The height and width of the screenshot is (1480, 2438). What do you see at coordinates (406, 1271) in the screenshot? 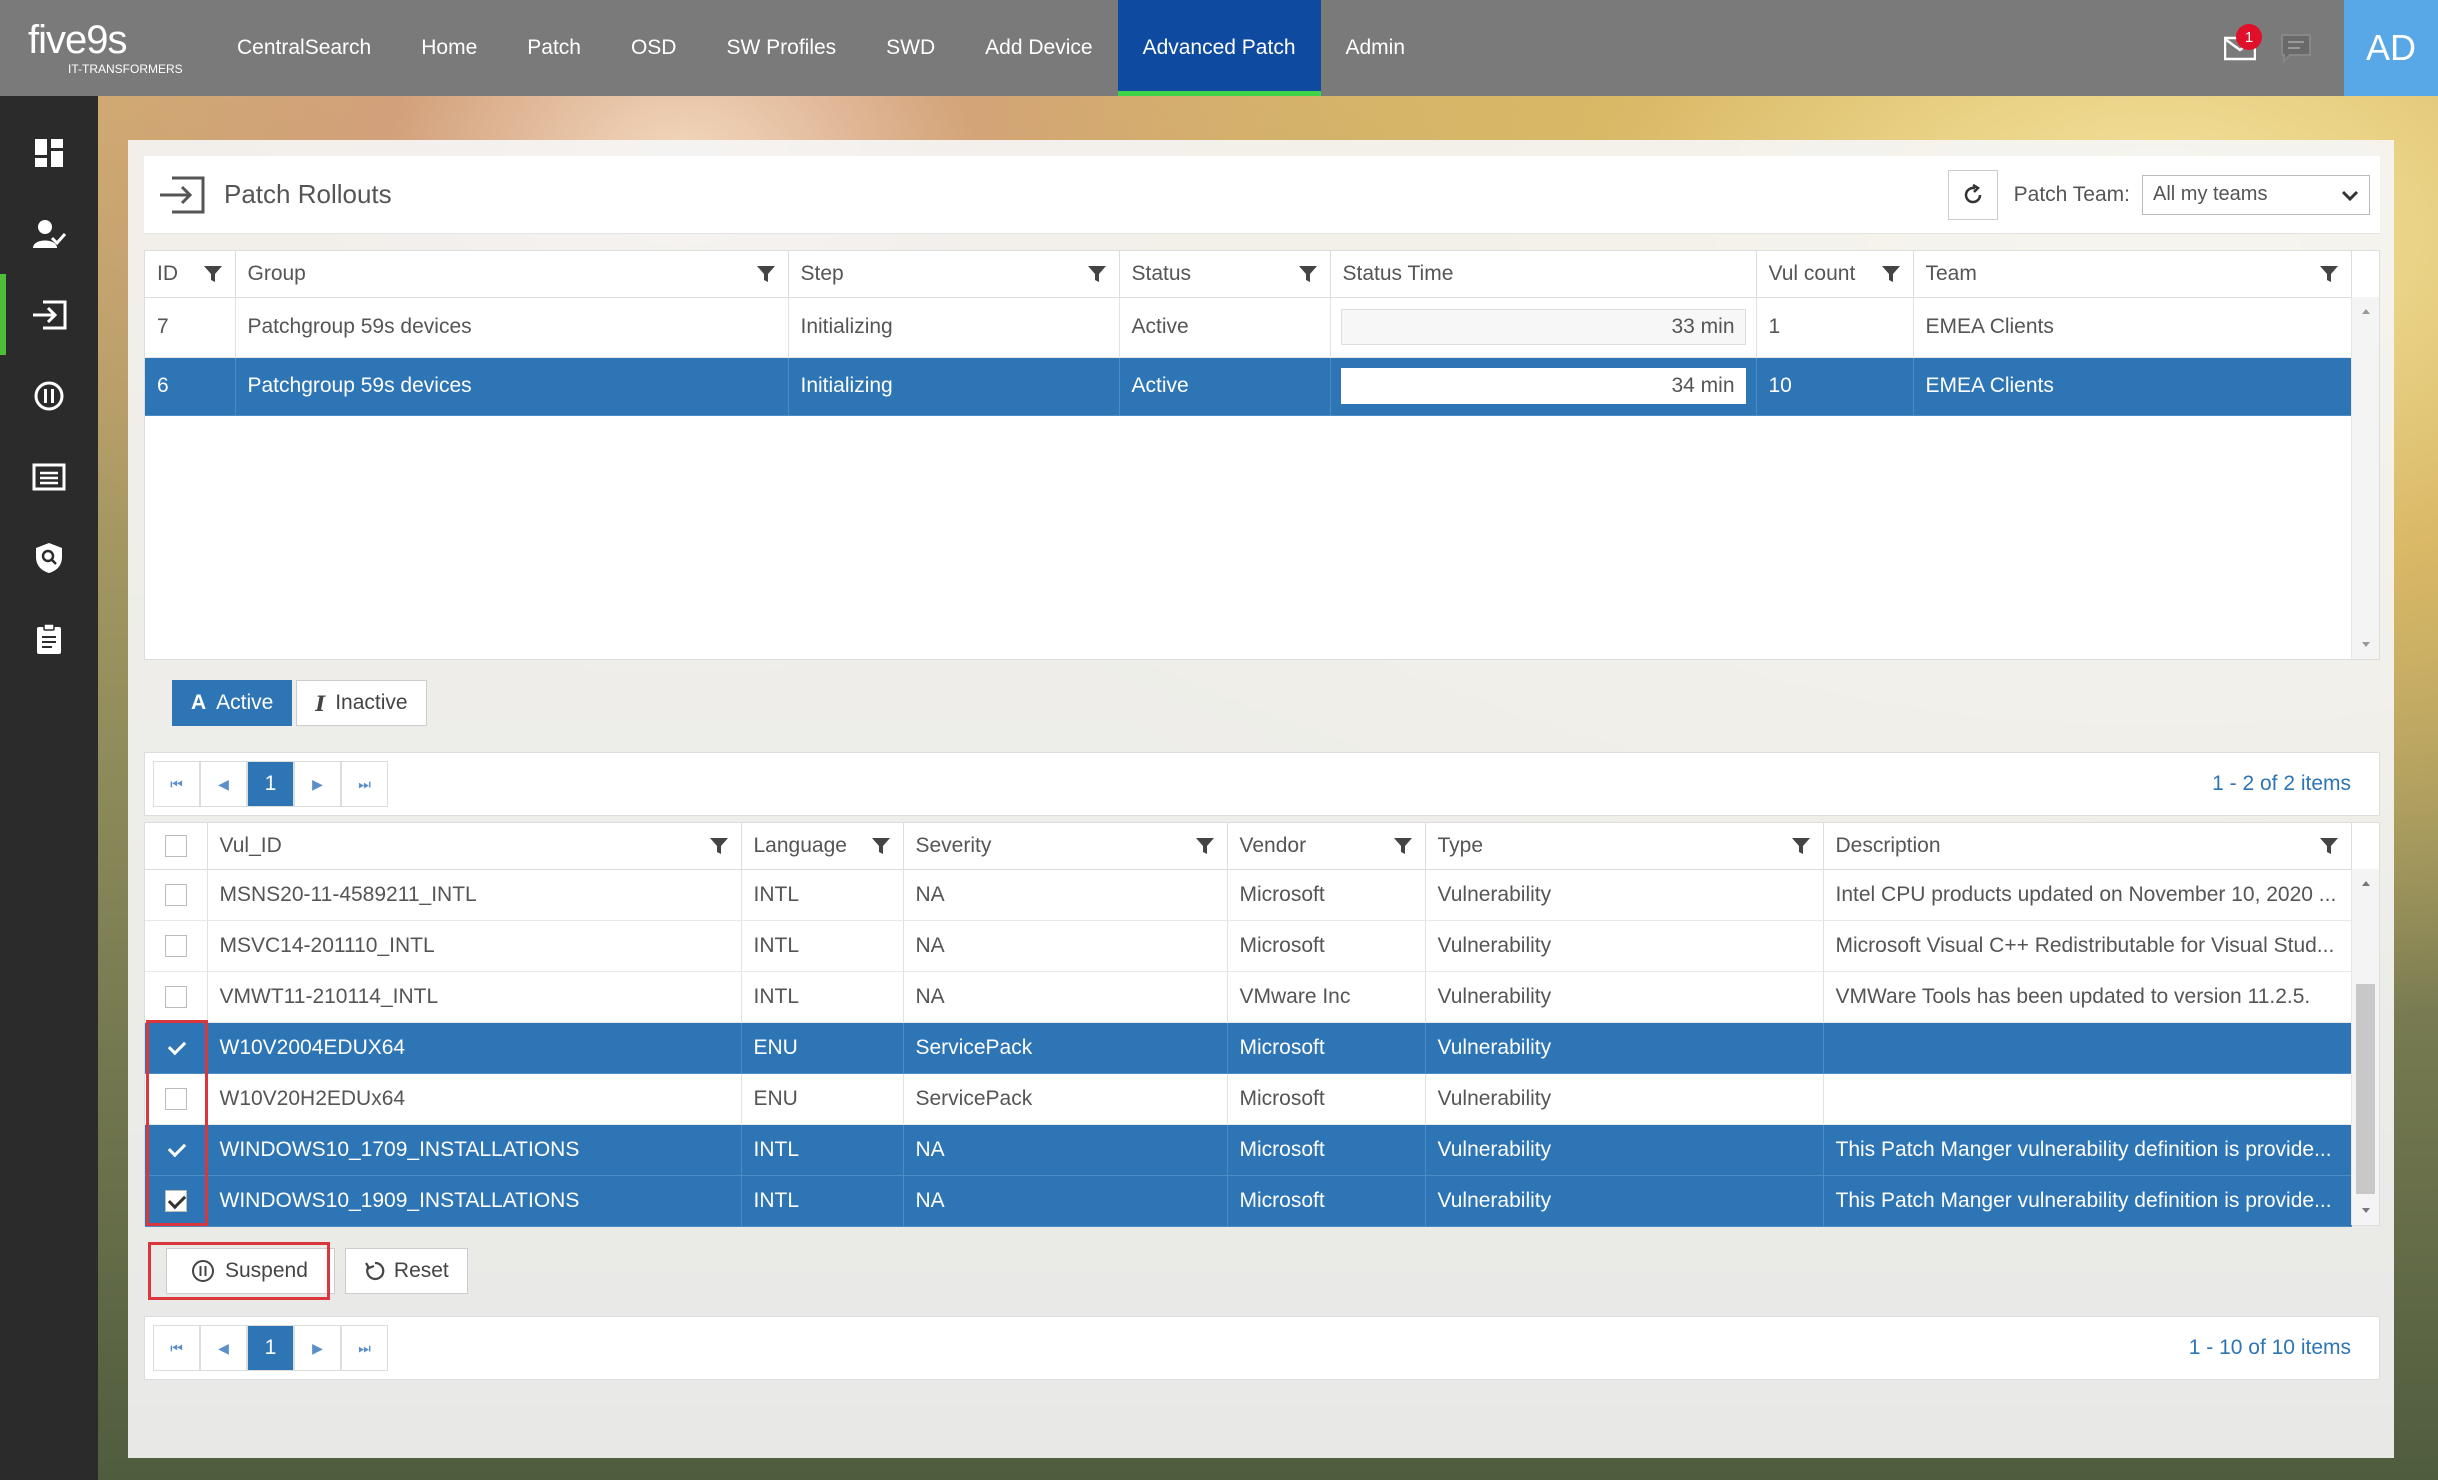
I see `reset-button: Reset` at bounding box center [406, 1271].